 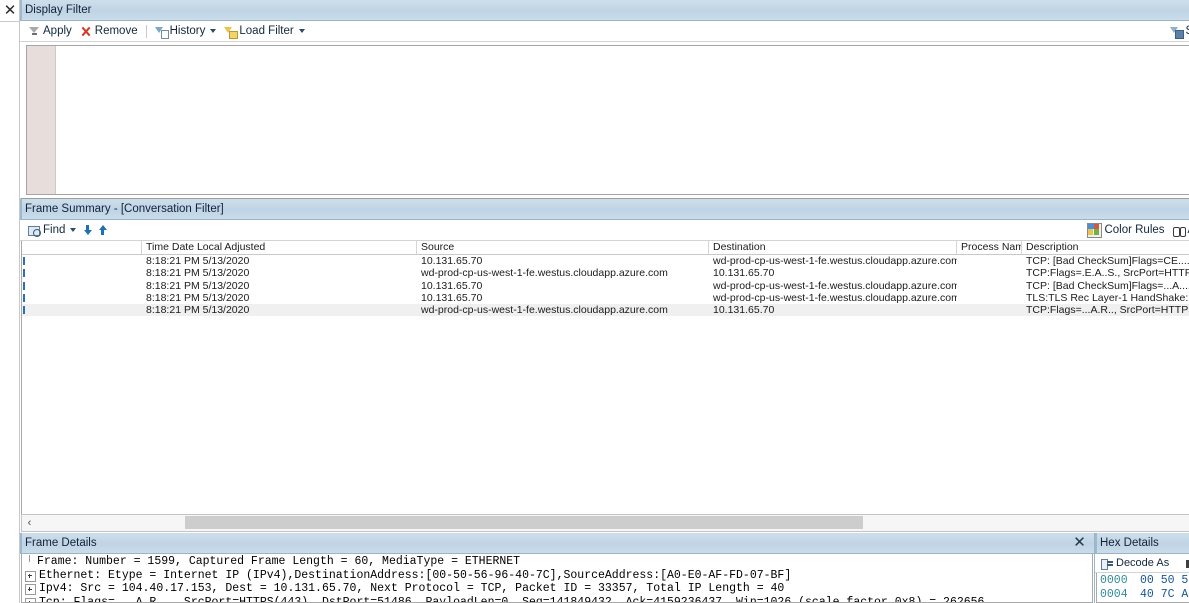 I want to click on tree-leaf-icon, so click(x=29, y=560).